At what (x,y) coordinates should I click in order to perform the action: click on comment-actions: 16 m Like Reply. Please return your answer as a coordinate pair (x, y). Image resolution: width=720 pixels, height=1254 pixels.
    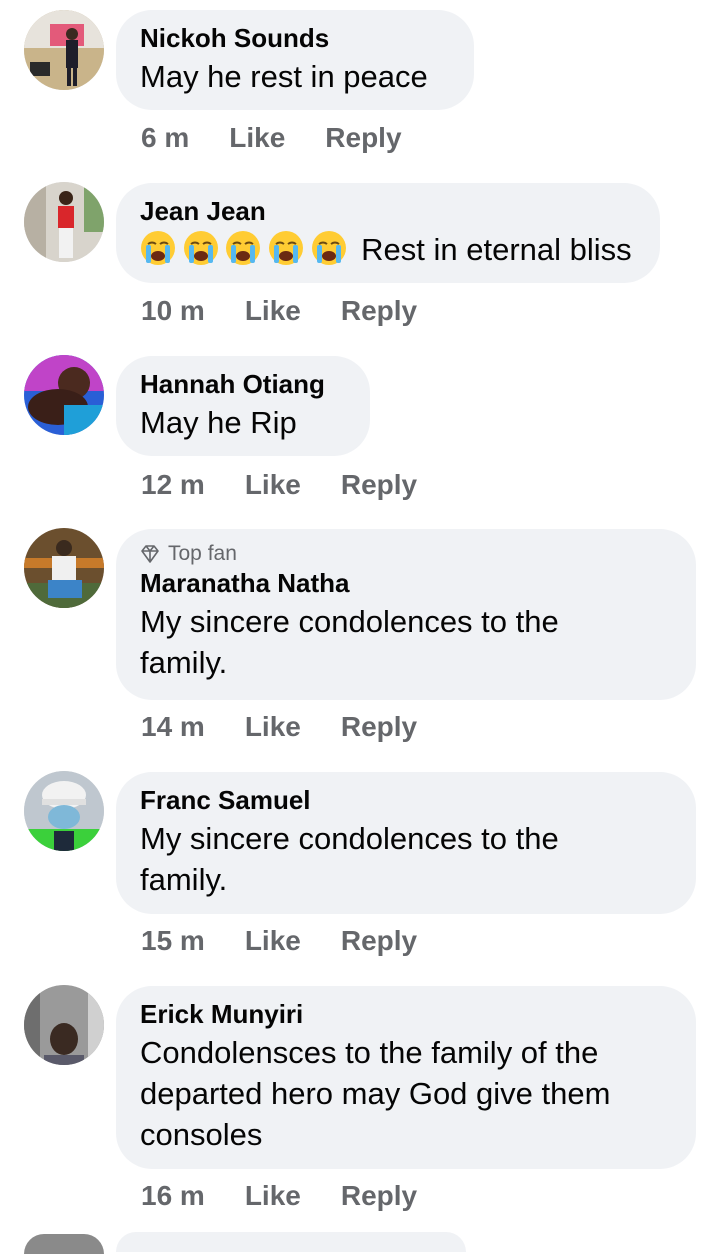
    Looking at the image, I should click on (299, 1198).